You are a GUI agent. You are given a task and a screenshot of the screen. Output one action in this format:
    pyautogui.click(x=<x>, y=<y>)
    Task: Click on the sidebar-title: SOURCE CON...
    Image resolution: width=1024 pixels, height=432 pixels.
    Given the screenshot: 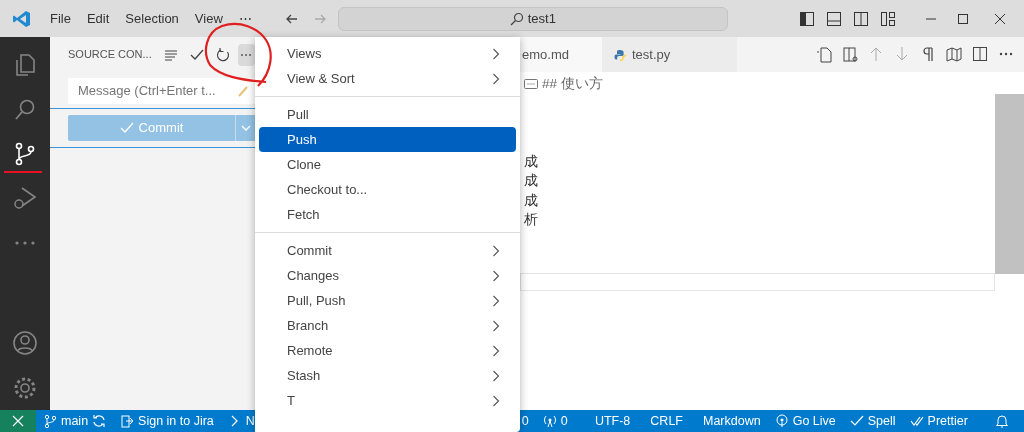 What is the action you would take?
    pyautogui.click(x=110, y=55)
    